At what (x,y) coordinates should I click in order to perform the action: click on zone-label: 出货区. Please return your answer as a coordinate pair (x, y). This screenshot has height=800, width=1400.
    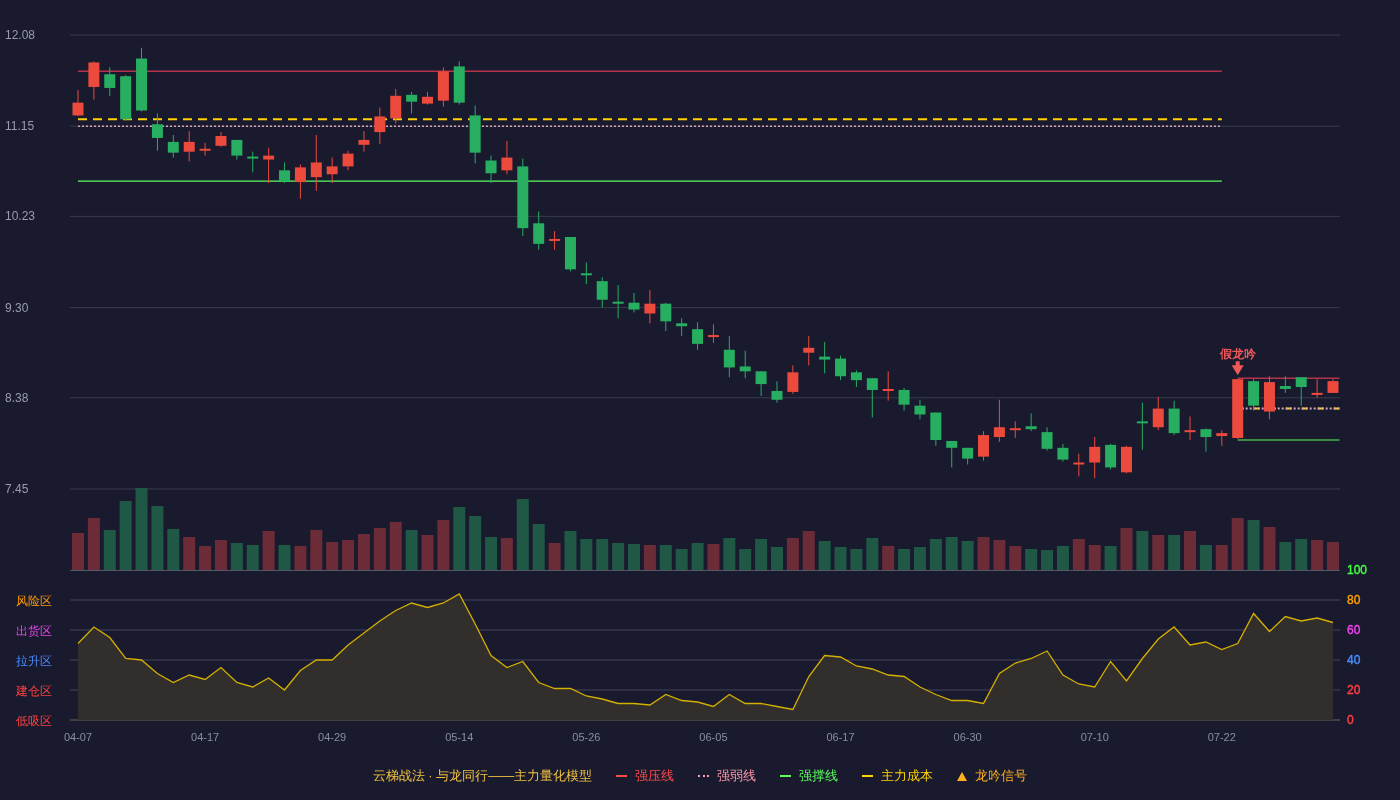
    Looking at the image, I should click on (34, 631).